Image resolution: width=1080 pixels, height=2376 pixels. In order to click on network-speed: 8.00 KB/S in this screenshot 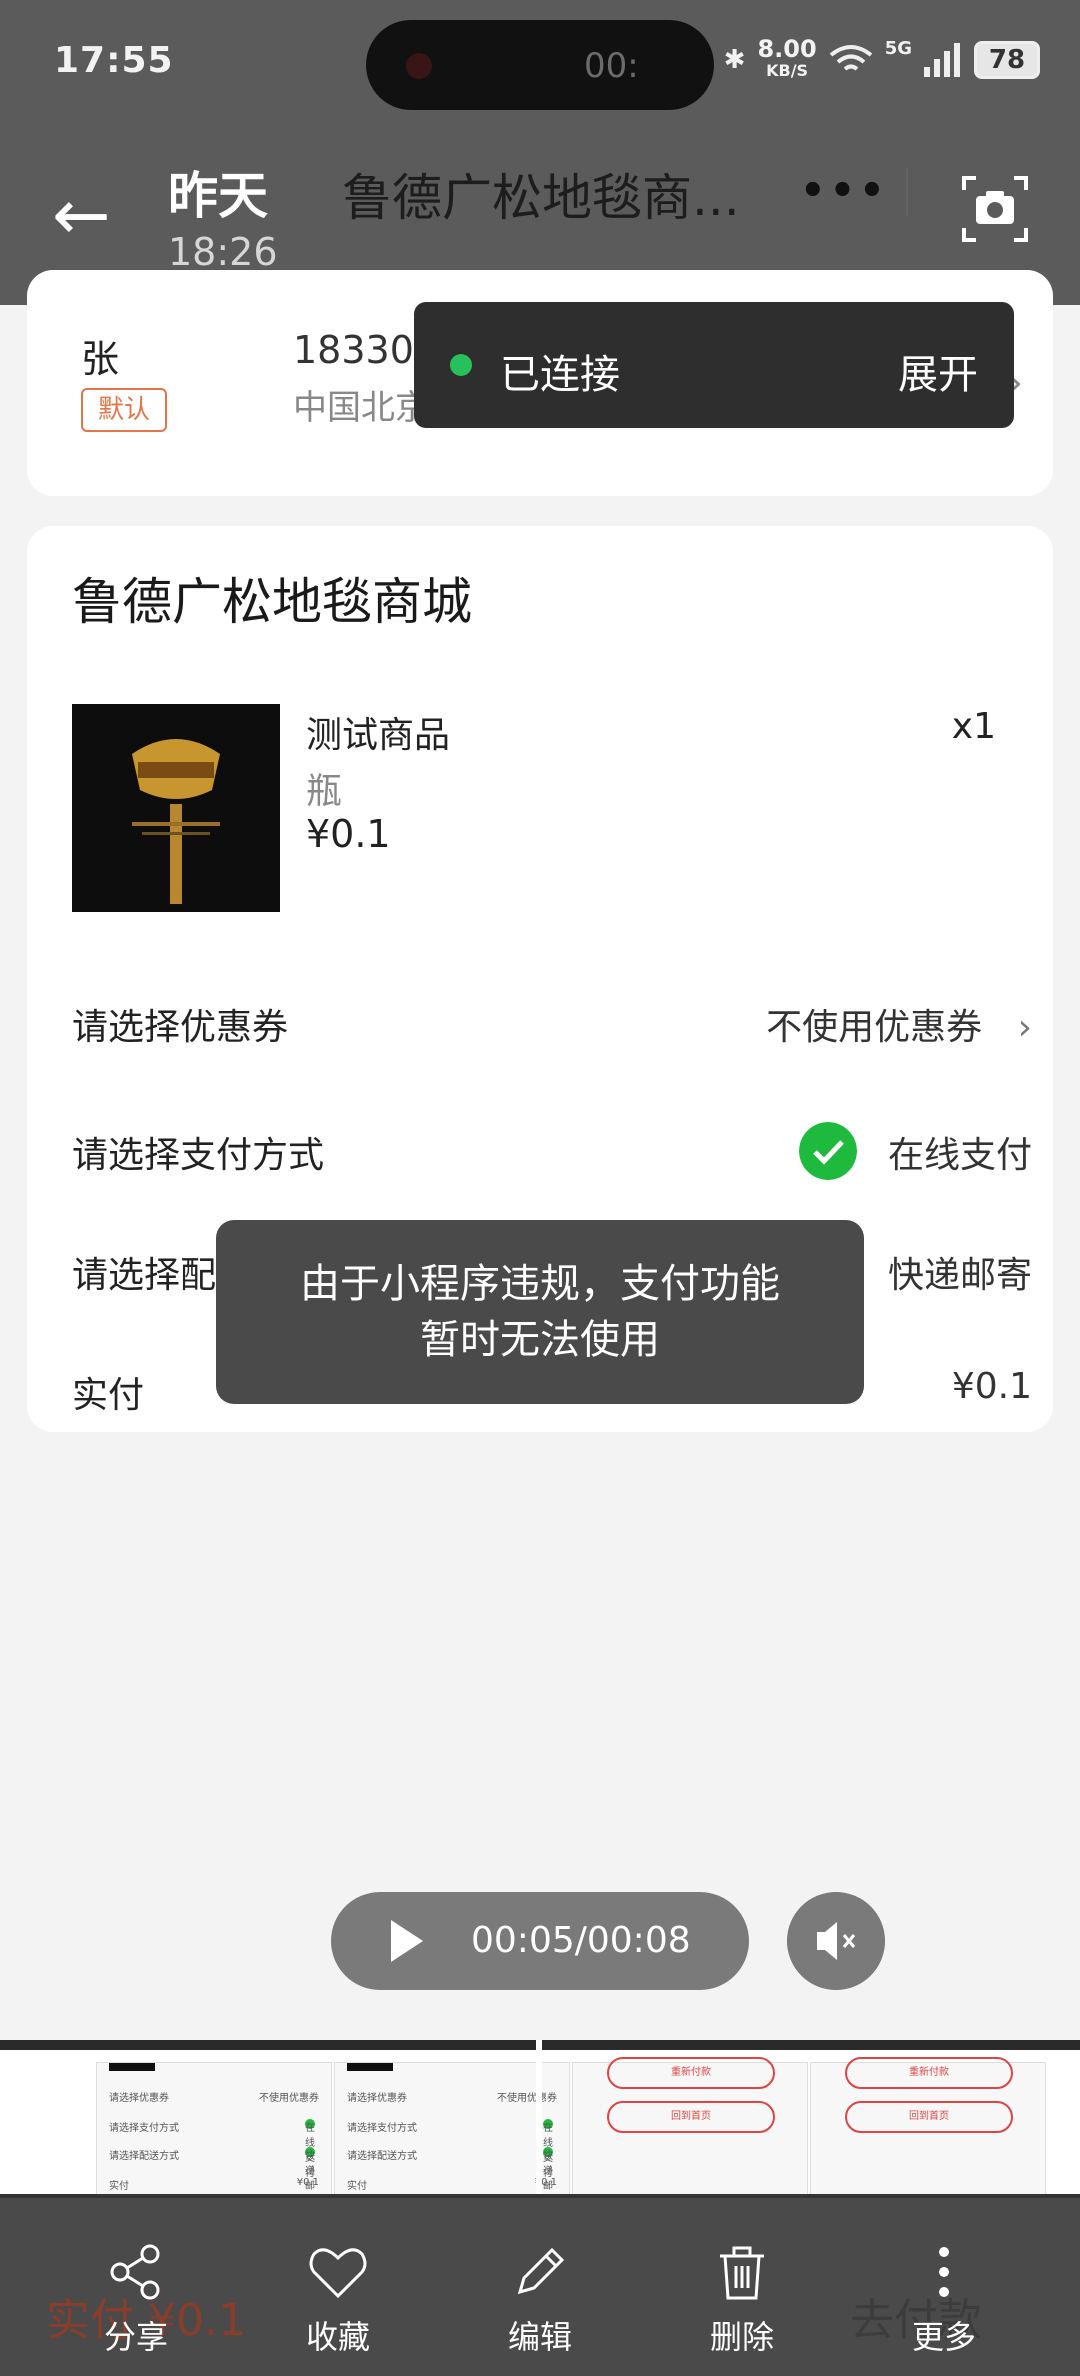, I will do `click(787, 57)`.